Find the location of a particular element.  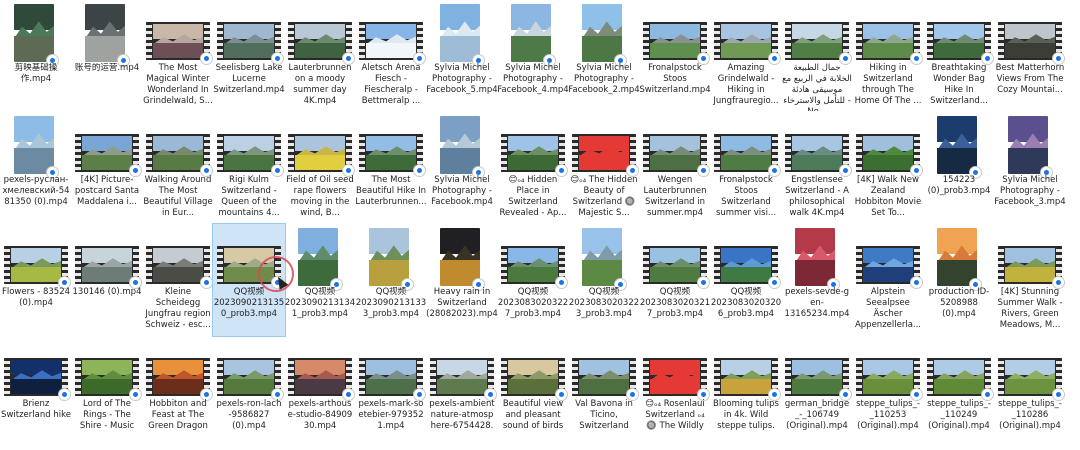

file-tile: Hobbiton and Feast at The Green Dragon is located at coordinates (178, 392).